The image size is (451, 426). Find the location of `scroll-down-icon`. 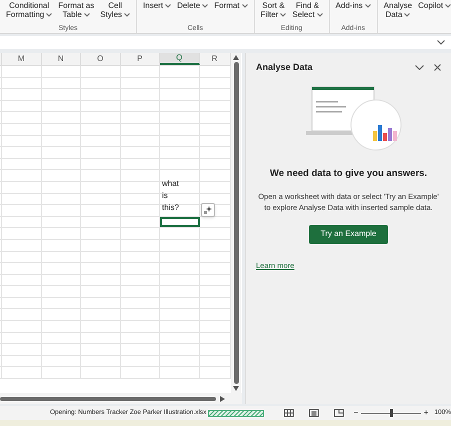

scroll-down-icon is located at coordinates (236, 388).